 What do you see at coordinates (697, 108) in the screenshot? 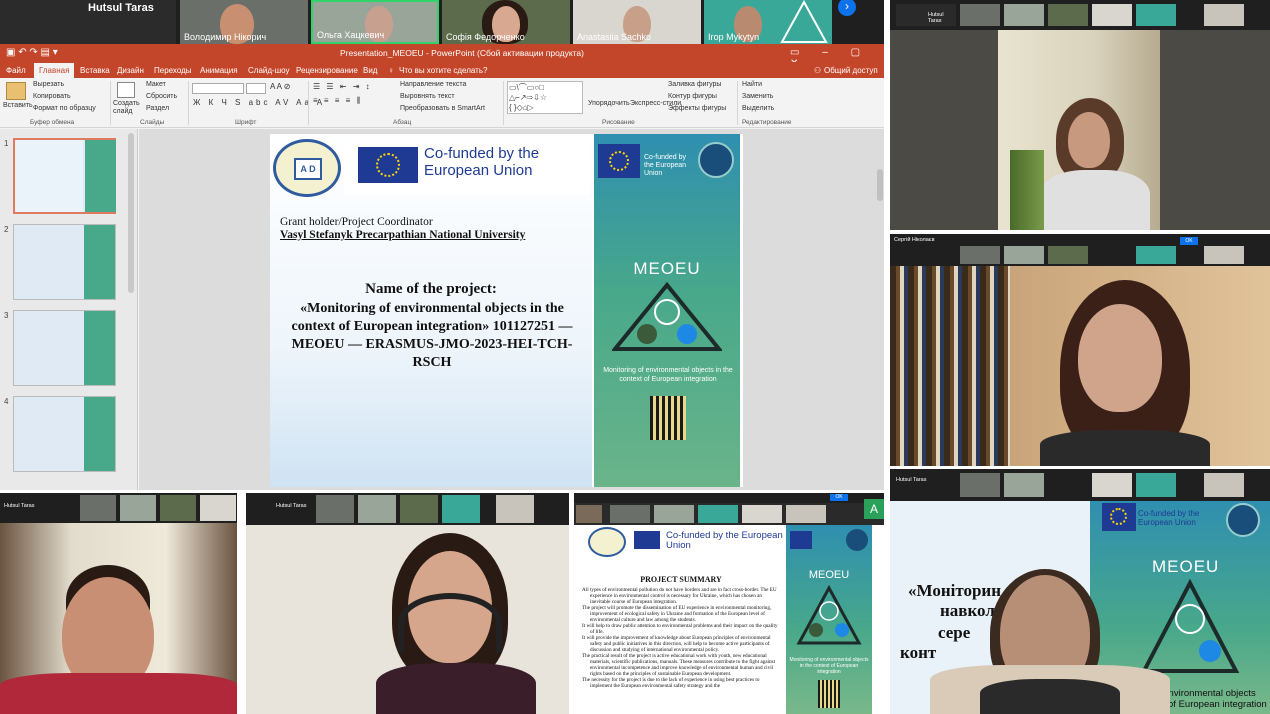
I see `shape-effects-button: Эффекты фигуры` at bounding box center [697, 108].